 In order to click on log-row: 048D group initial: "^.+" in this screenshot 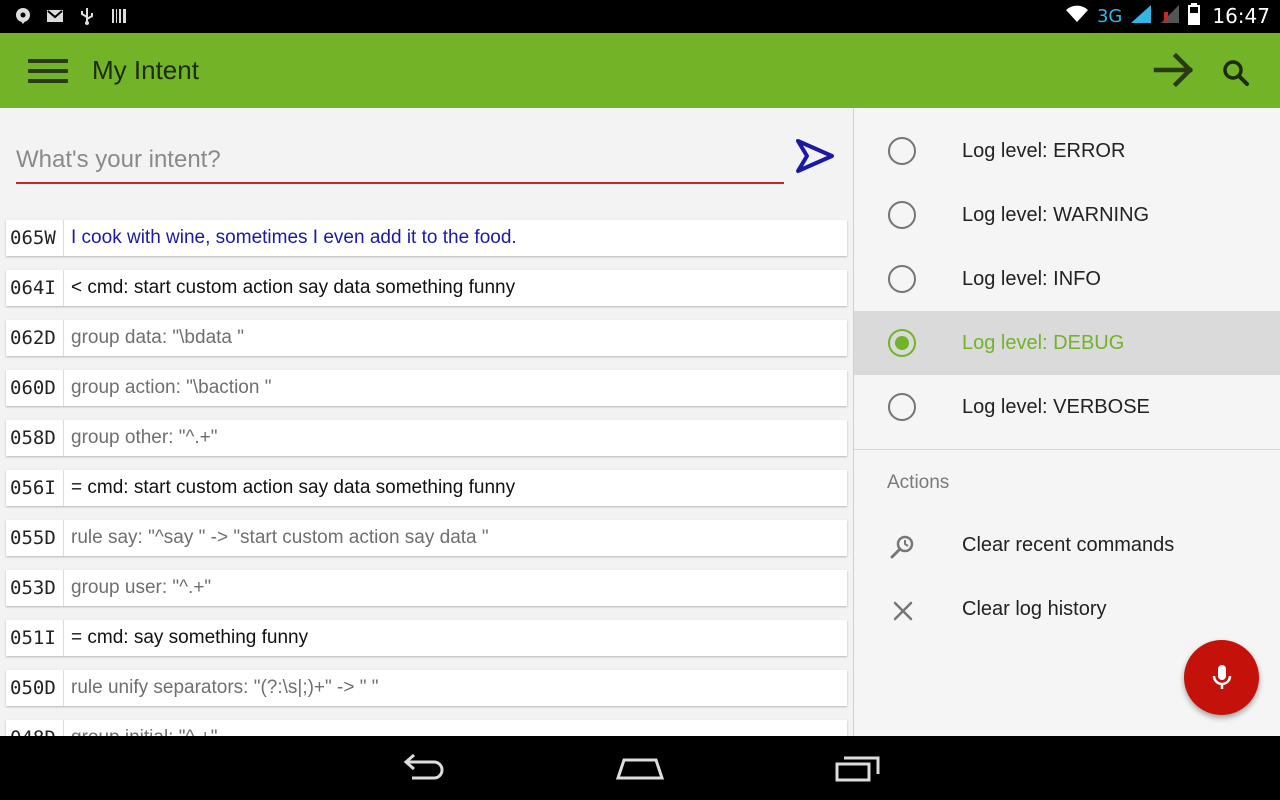, I will do `click(426, 728)`.